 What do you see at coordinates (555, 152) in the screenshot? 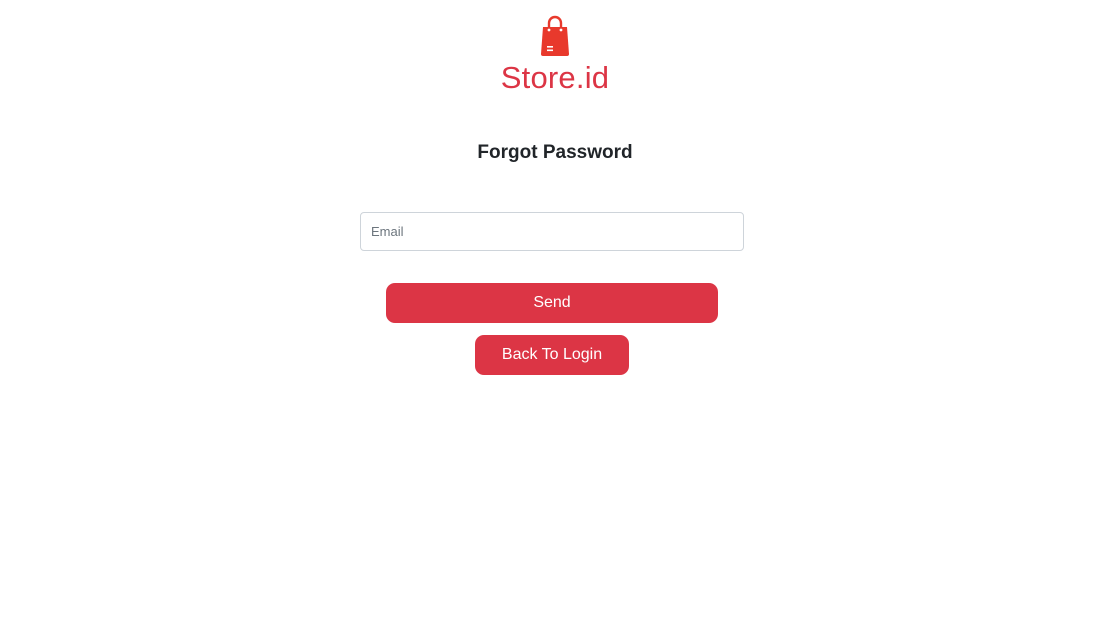
I see `page-title: Forgot Password` at bounding box center [555, 152].